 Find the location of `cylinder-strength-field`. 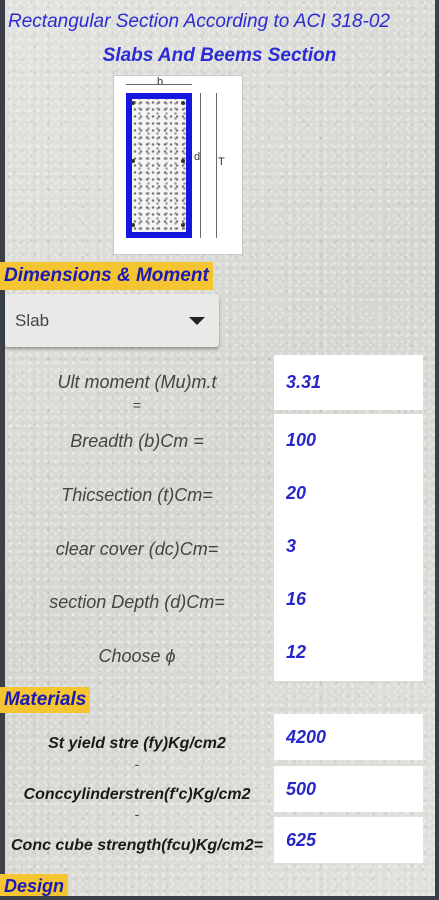

cylinder-strength-field is located at coordinates (348, 789).